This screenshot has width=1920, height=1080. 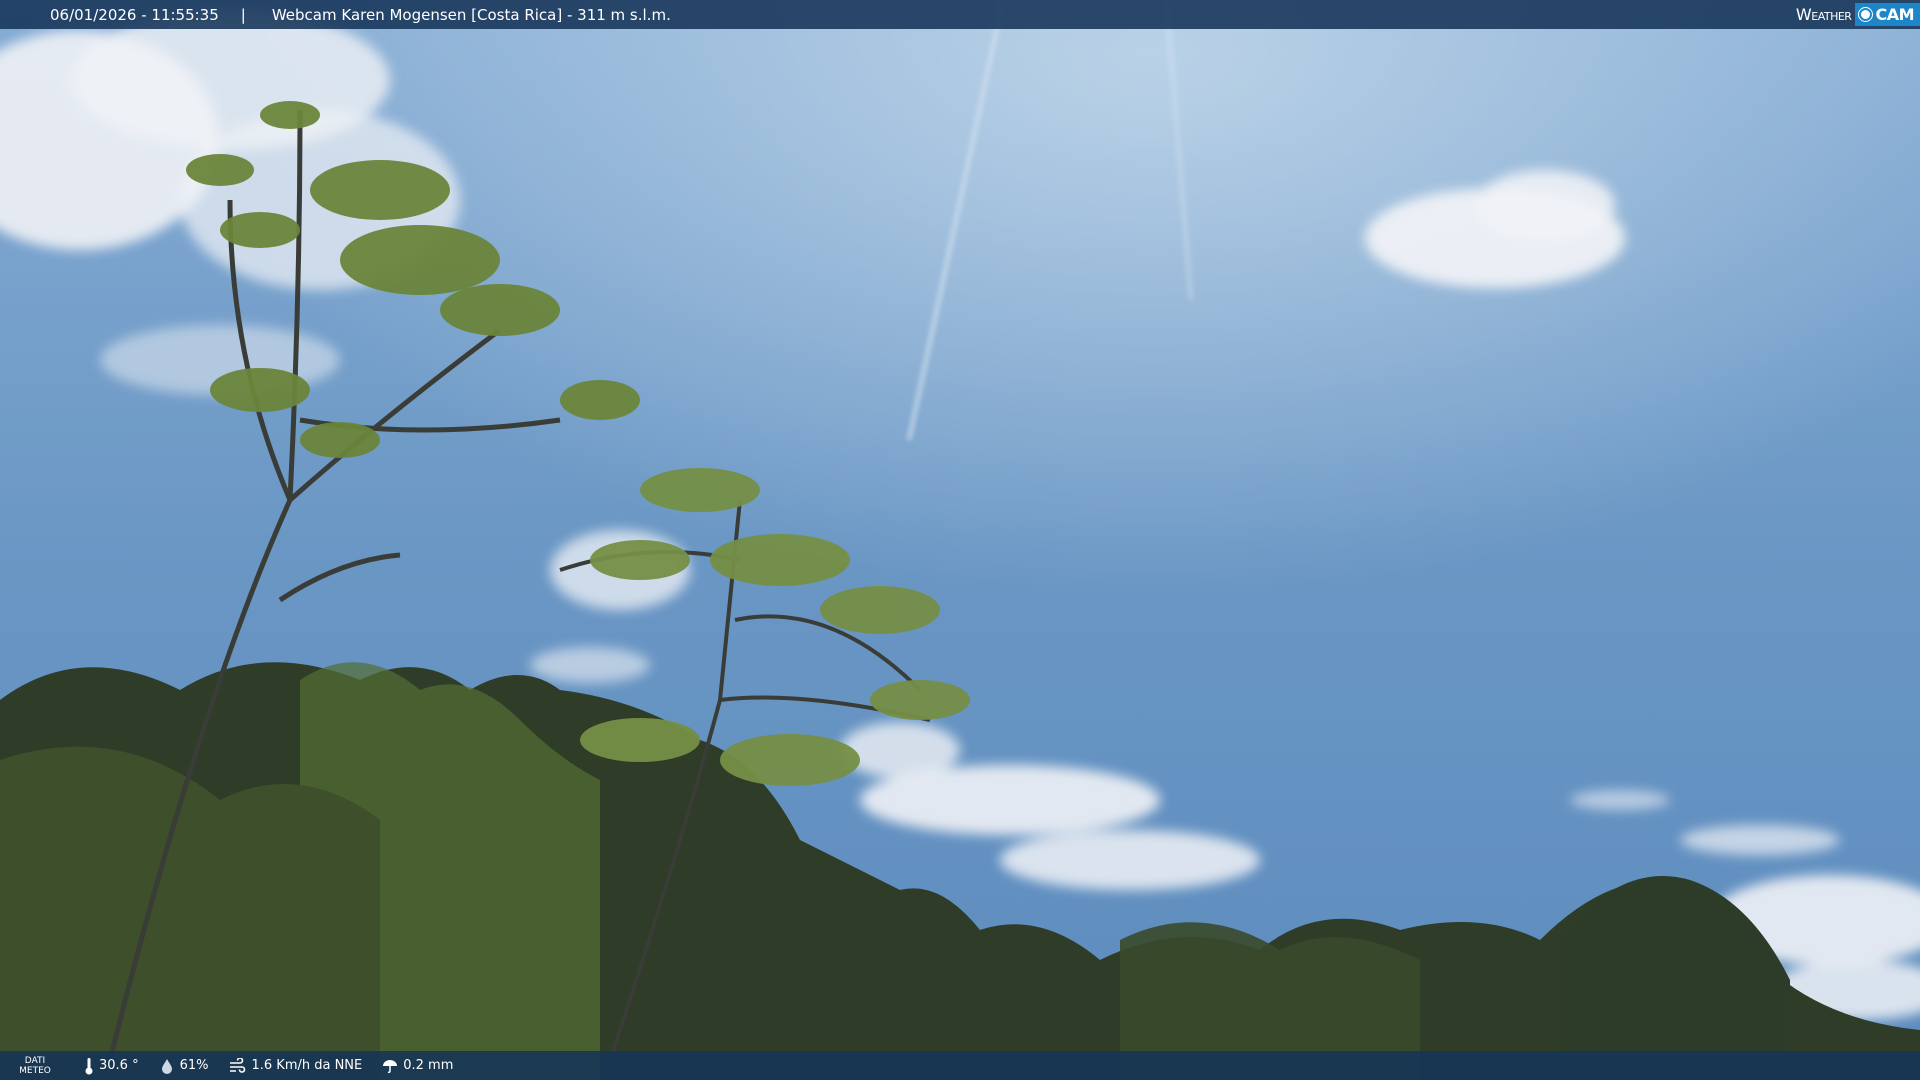 I want to click on logo-cam-text: CAM, so click(x=1894, y=14).